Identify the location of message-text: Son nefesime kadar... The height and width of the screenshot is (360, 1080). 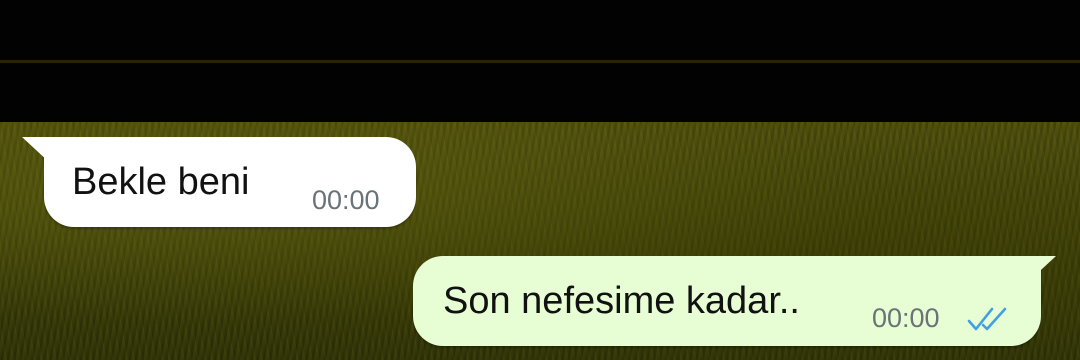
(621, 301).